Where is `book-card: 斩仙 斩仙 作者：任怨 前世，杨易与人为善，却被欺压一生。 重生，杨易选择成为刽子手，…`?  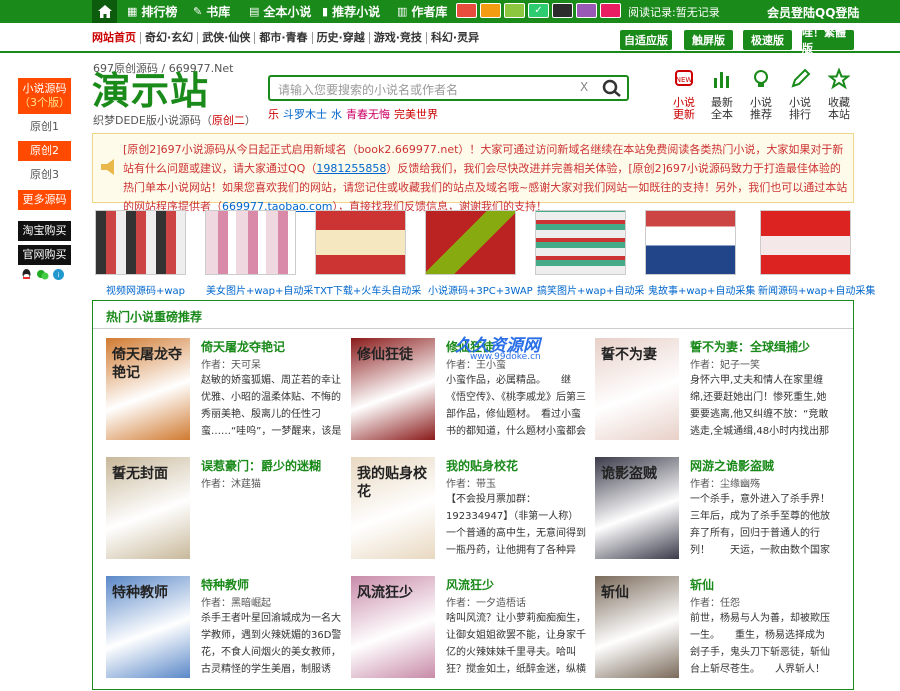 book-card: 斩仙 斩仙 作者：任怨 前世，杨易与人为善，却被欺压一生。 重生，杨易选择成为刽子手，… is located at coordinates (715, 633).